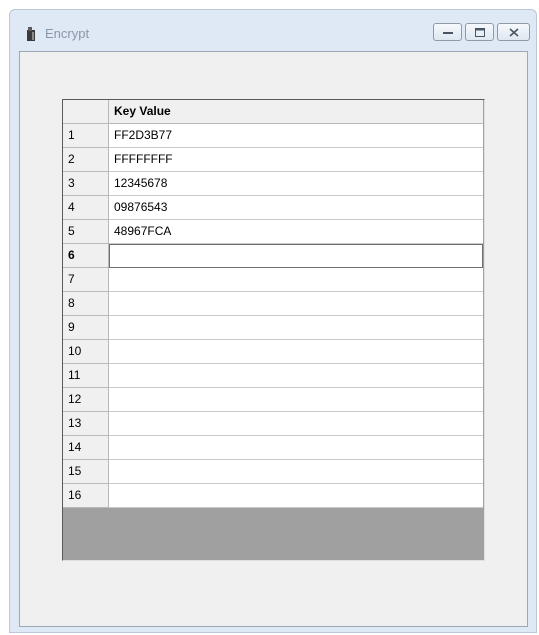 This screenshot has height=635, width=539. I want to click on minimize-button, so click(447, 32).